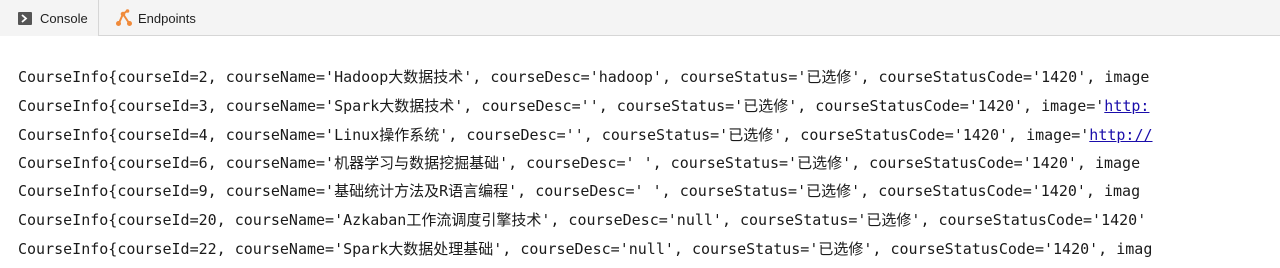 The width and height of the screenshot is (1280, 268). What do you see at coordinates (640, 18) in the screenshot?
I see `tool-window-tabbar: Console Endpoints` at bounding box center [640, 18].